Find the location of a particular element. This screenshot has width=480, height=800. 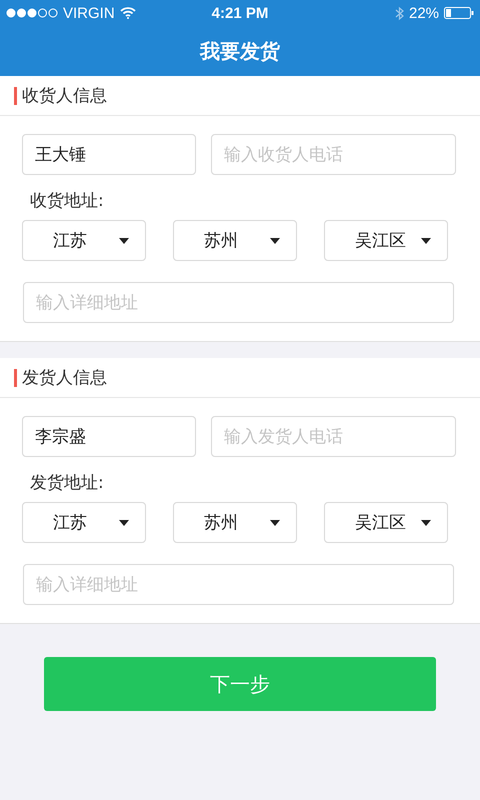

name-field: 李宗盛 is located at coordinates (109, 436).